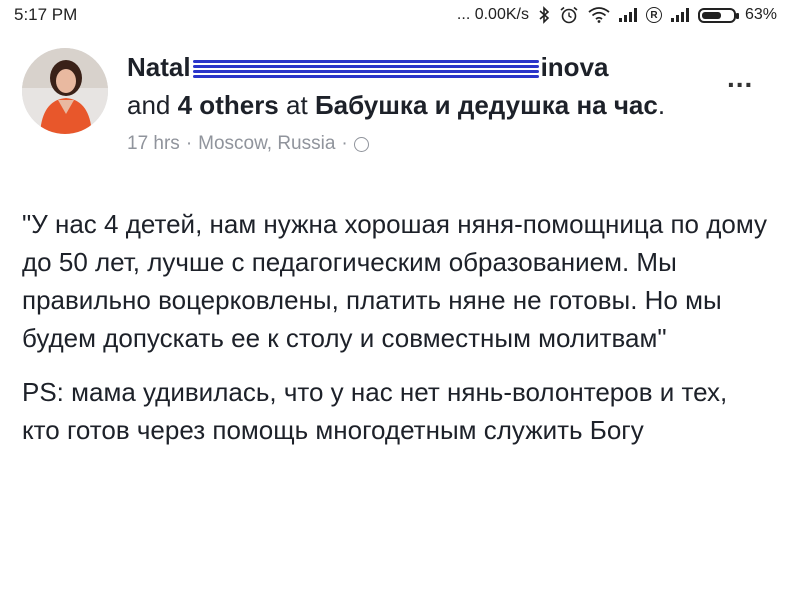 The height and width of the screenshot is (600, 789). Describe the element at coordinates (394, 15) in the screenshot. I see `status-bar: 5:17 PM ... 0.00K/s R 63%` at that location.